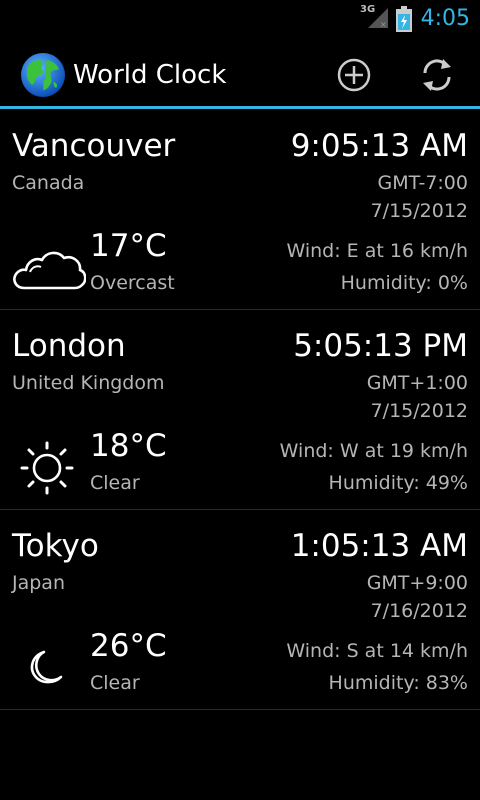  Describe the element at coordinates (150, 75) in the screenshot. I see `app-title: World Clock` at that location.